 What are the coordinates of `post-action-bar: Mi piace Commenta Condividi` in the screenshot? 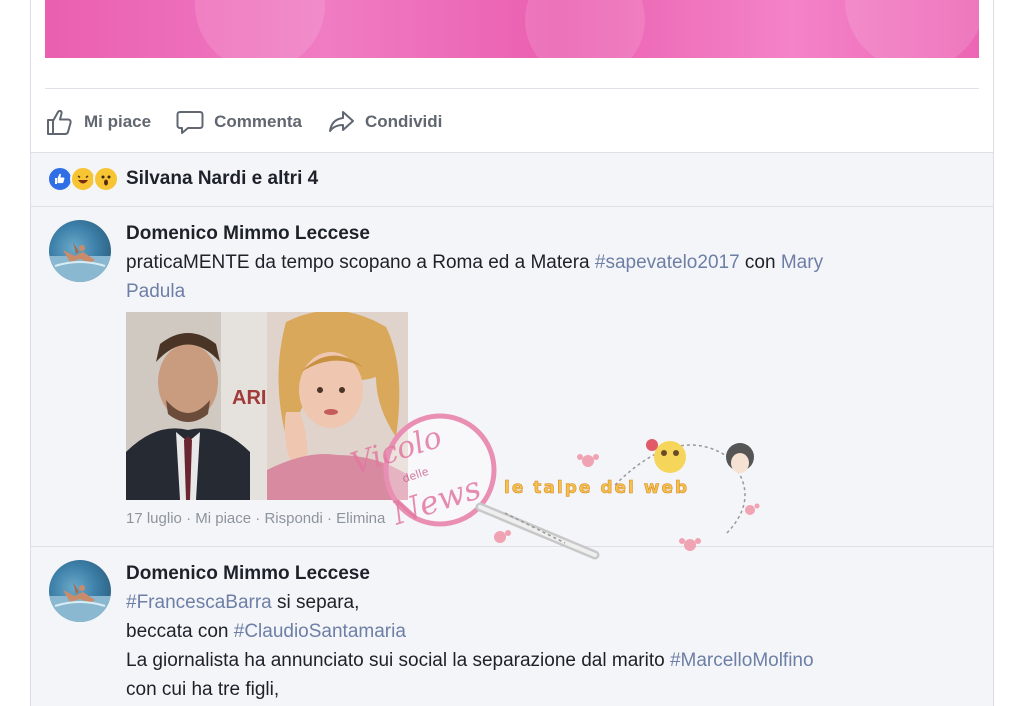 It's located at (255, 122).